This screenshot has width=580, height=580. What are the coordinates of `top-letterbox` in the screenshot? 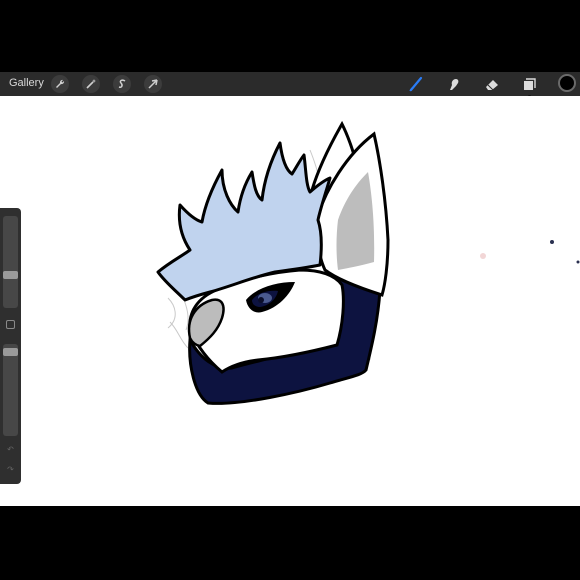 It's located at (290, 36).